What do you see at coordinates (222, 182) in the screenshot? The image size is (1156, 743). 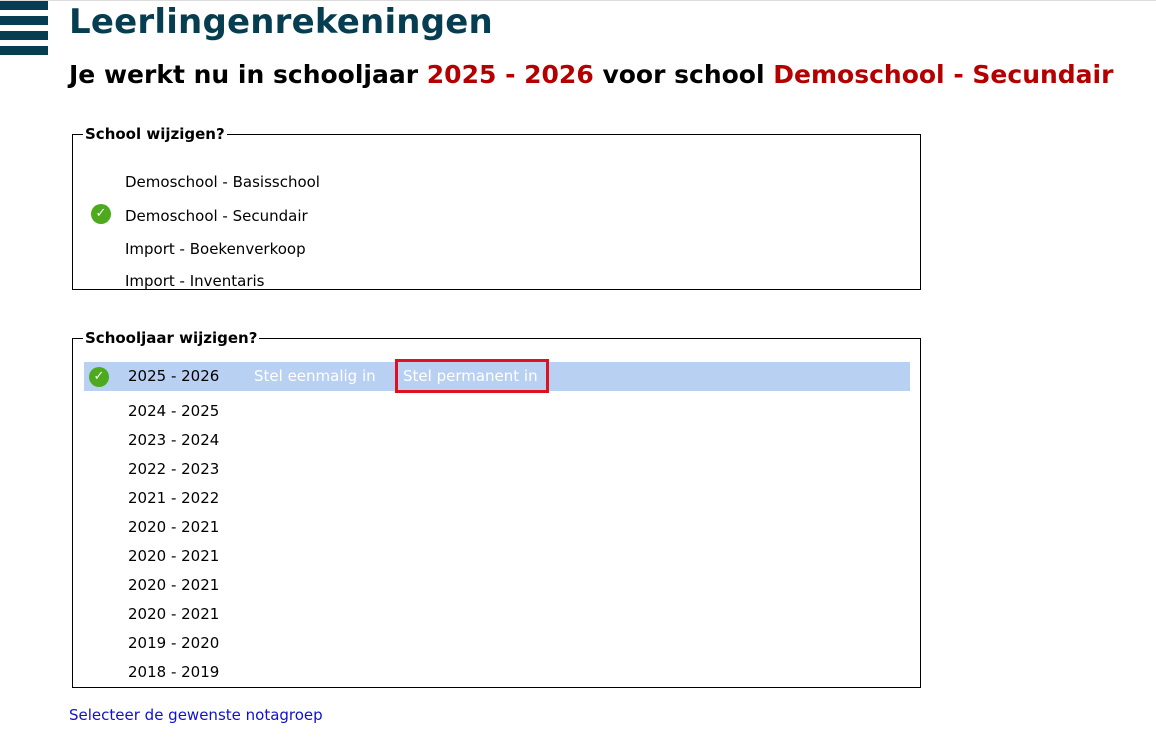 I see `school-option-basisschool: Demoschool - Basisschool` at bounding box center [222, 182].